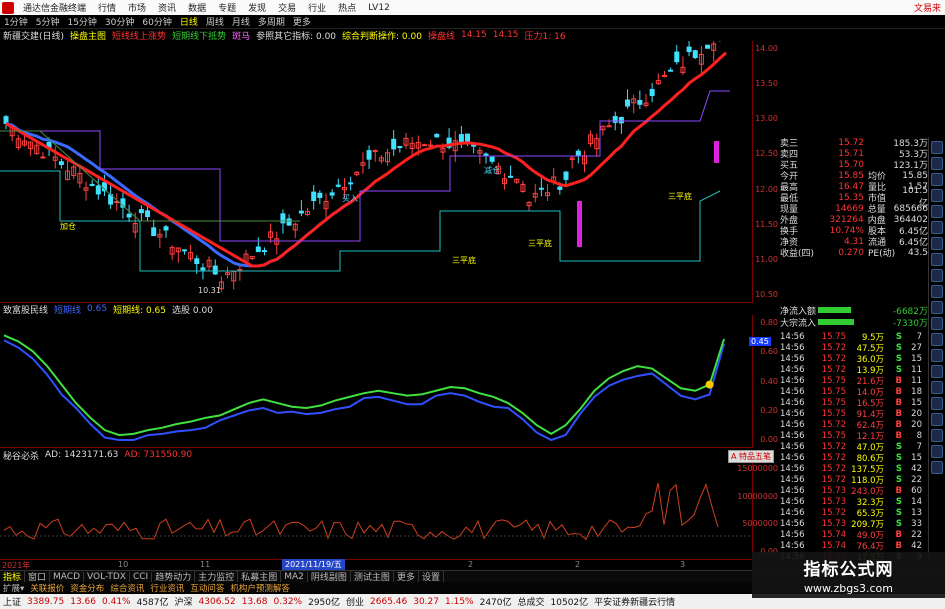  Describe the element at coordinates (937, 195) in the screenshot. I see `info-icon` at that location.